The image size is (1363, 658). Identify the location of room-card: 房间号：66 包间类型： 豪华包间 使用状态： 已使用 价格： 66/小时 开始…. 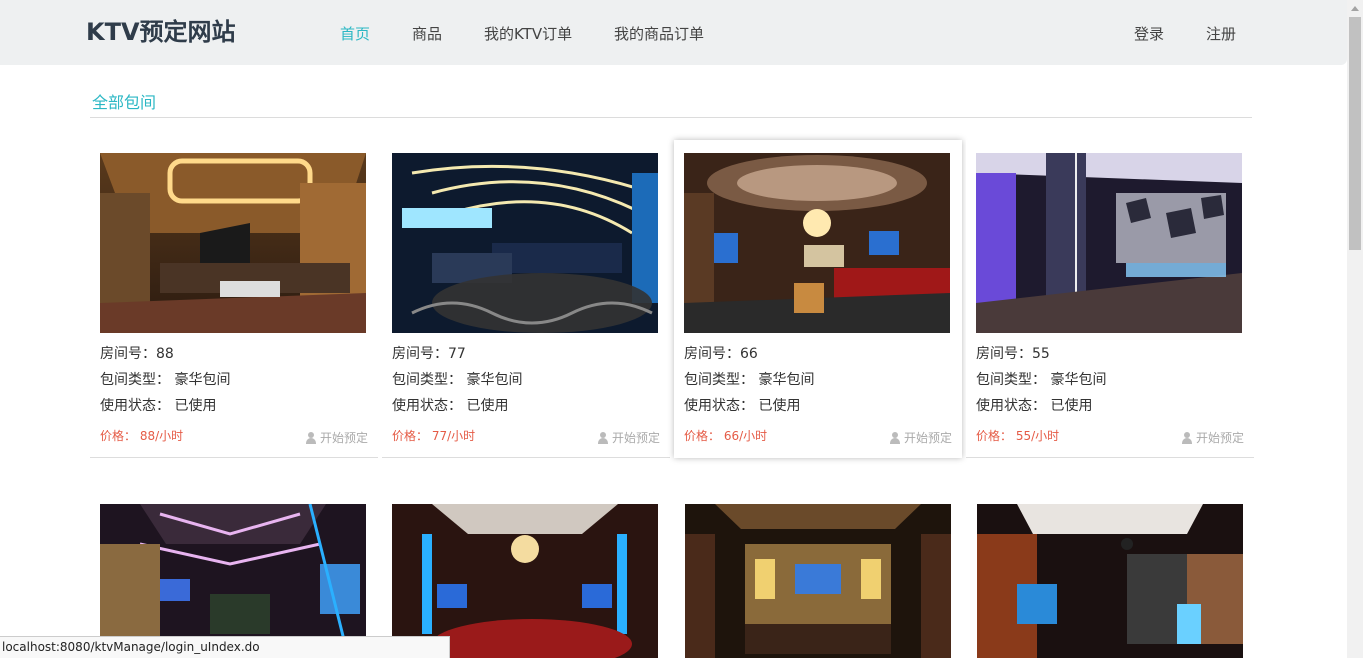
(818, 299).